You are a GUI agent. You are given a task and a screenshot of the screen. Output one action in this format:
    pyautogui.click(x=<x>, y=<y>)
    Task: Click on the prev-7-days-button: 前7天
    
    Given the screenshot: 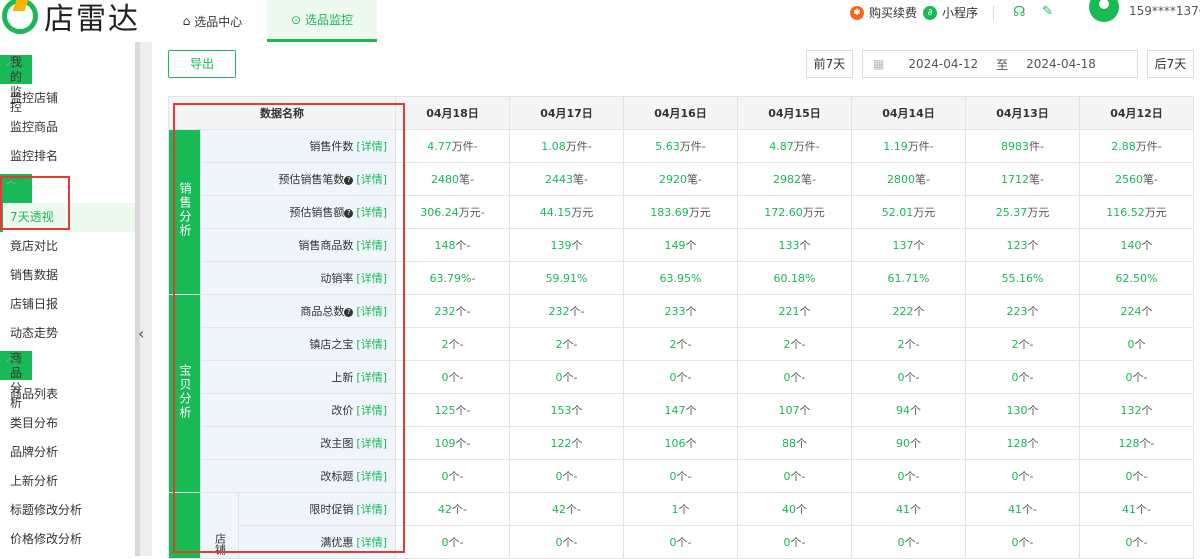 What is the action you would take?
    pyautogui.click(x=829, y=64)
    